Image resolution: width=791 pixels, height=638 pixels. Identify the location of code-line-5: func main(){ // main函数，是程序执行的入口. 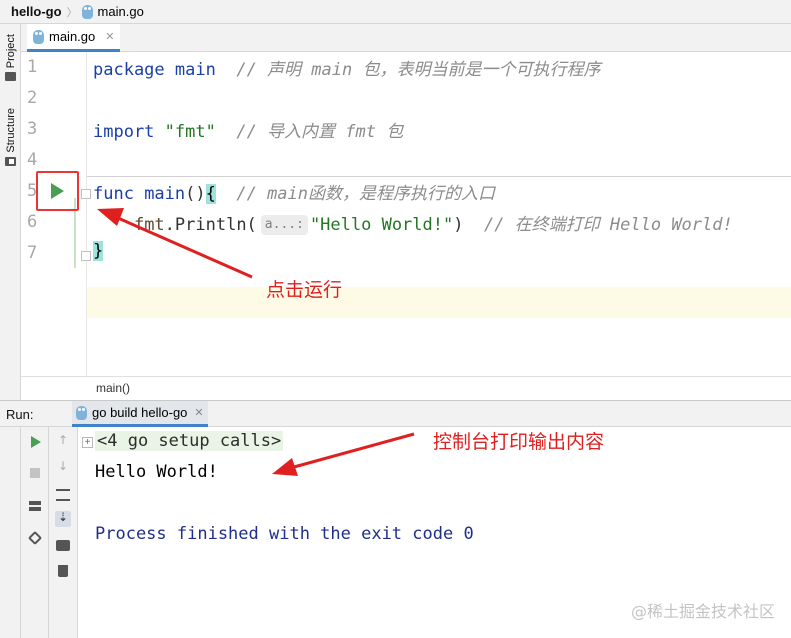
(294, 194).